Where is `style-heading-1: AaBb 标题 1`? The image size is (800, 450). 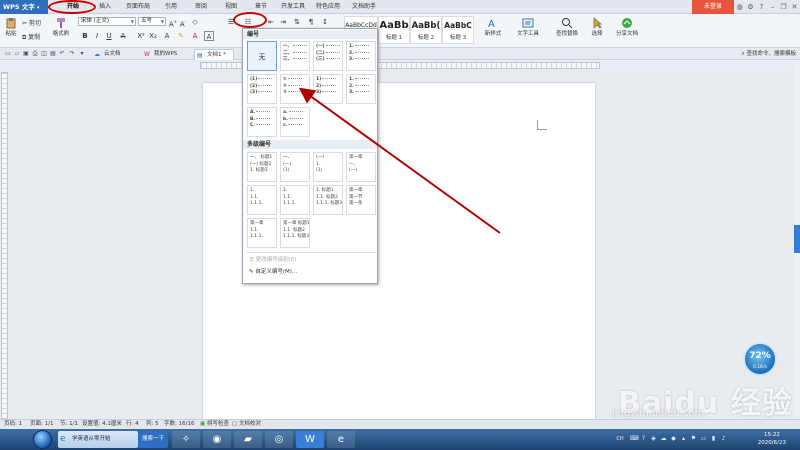
style-heading-1: AaBb 标题 1 is located at coordinates (394, 30).